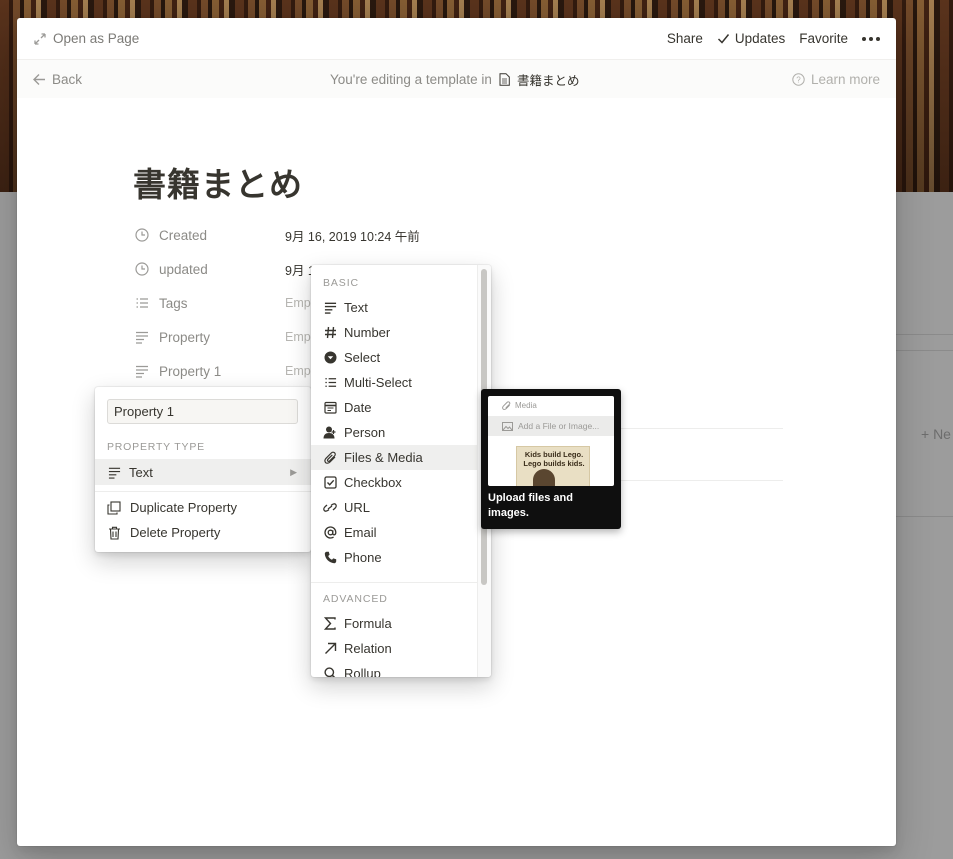 The width and height of the screenshot is (953, 859). I want to click on type-option-text: Text, so click(394, 307).